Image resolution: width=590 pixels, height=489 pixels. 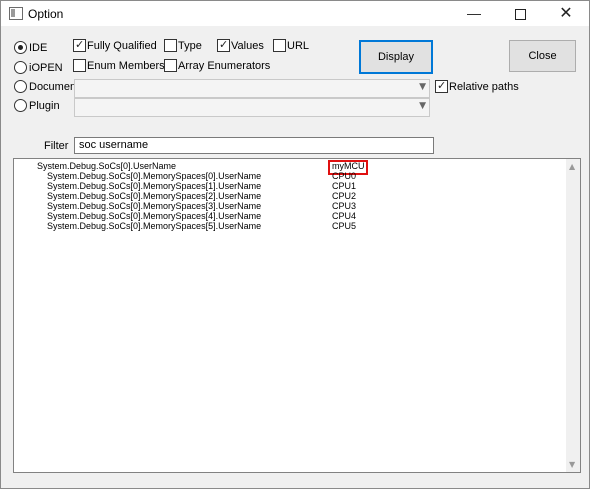 I want to click on iopen-radio, so click(x=20, y=67).